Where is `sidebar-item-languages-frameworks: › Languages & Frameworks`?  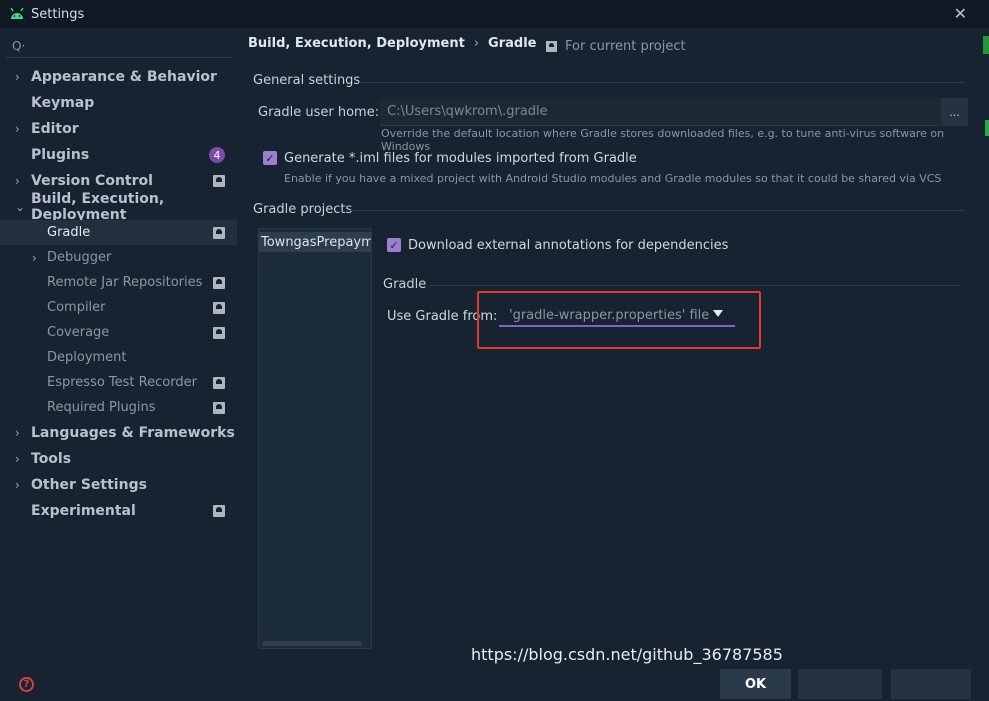 sidebar-item-languages-frameworks: › Languages & Frameworks is located at coordinates (118, 433).